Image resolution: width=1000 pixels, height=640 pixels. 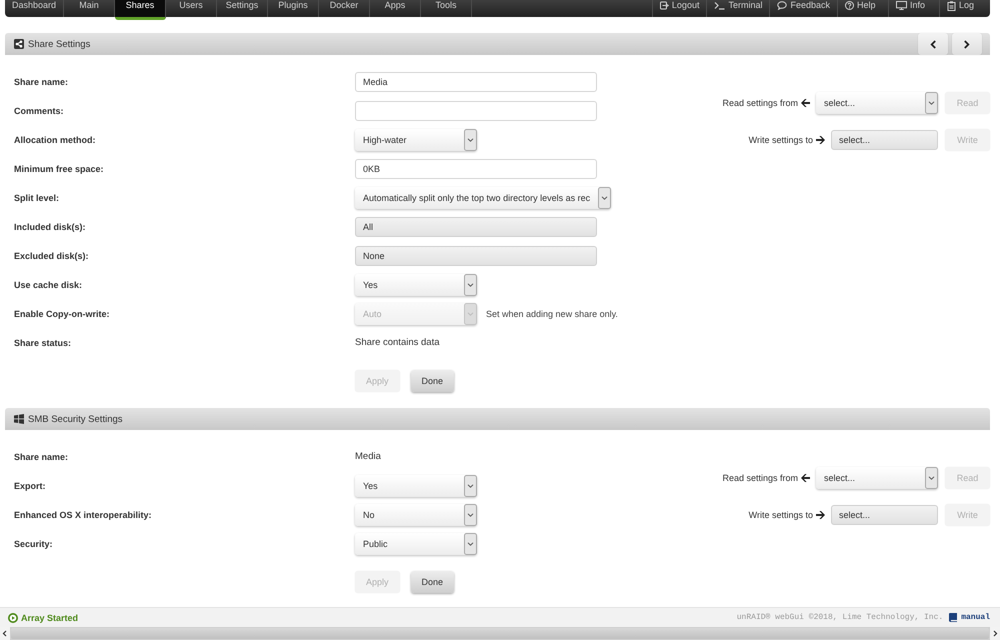 What do you see at coordinates (62, 313) in the screenshot?
I see `field-label: Enable Copy-on-write:` at bounding box center [62, 313].